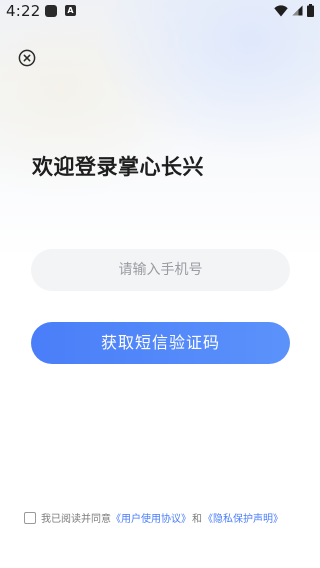  I want to click on notification-a-icon: A, so click(70, 10).